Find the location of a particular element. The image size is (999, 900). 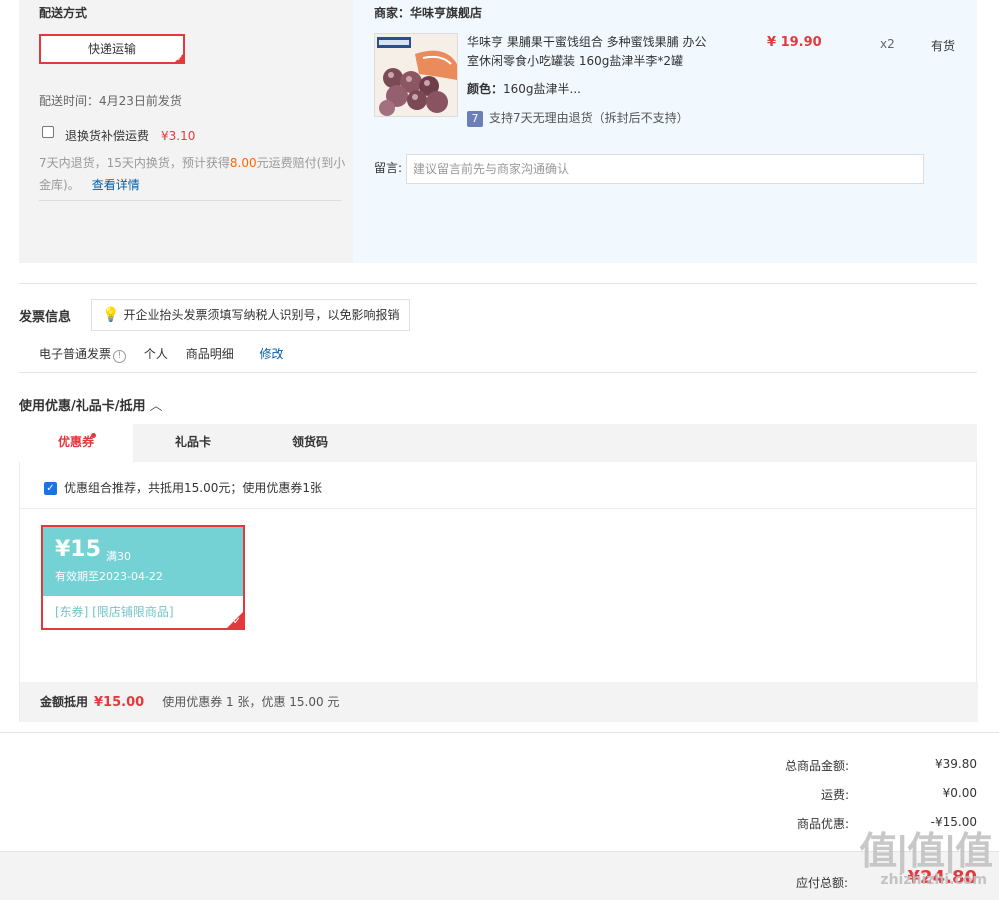

invoice-title-type: 个人 is located at coordinates (155, 354).